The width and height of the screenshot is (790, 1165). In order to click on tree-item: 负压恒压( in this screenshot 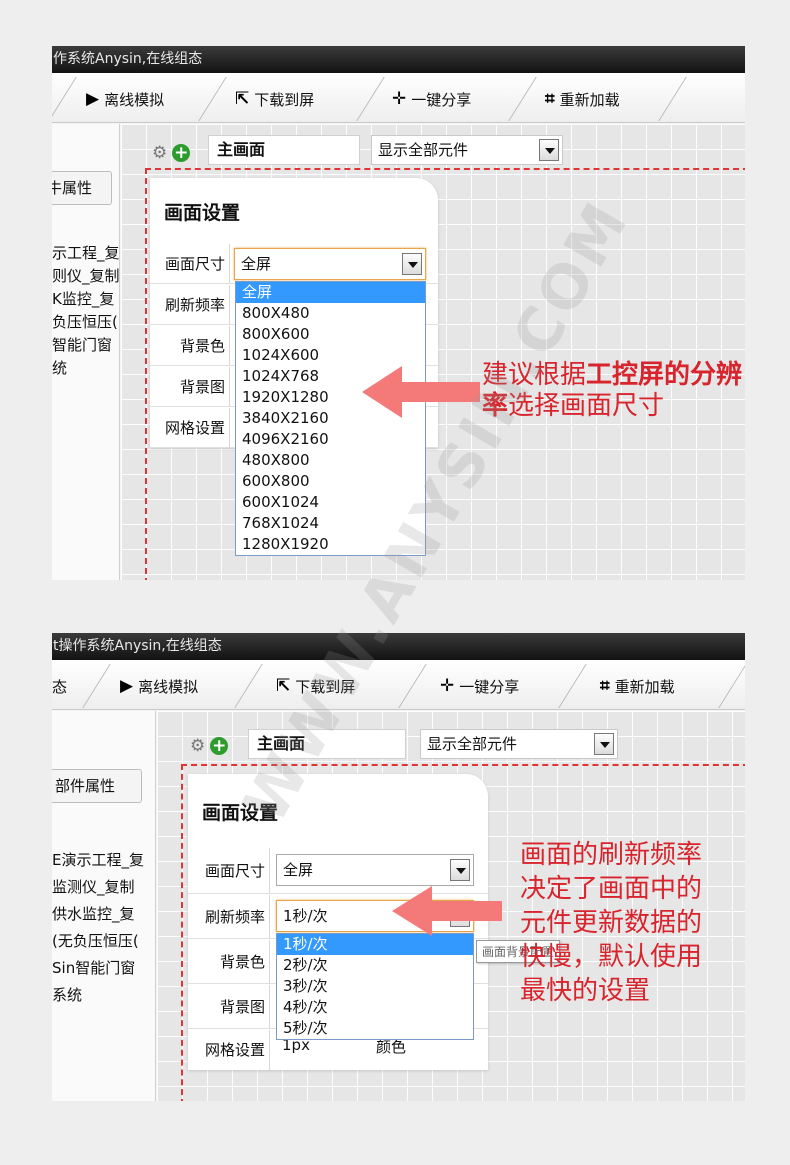, I will do `click(86, 322)`.